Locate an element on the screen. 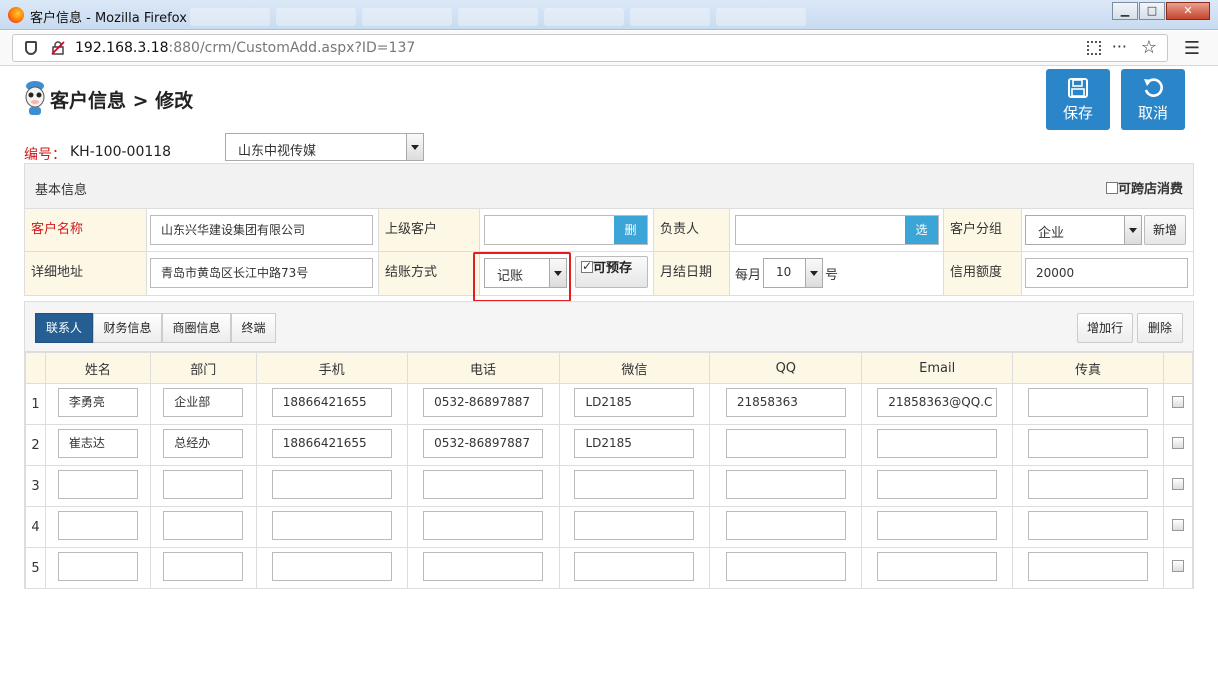  owner-select-button: 选 is located at coordinates (921, 230).